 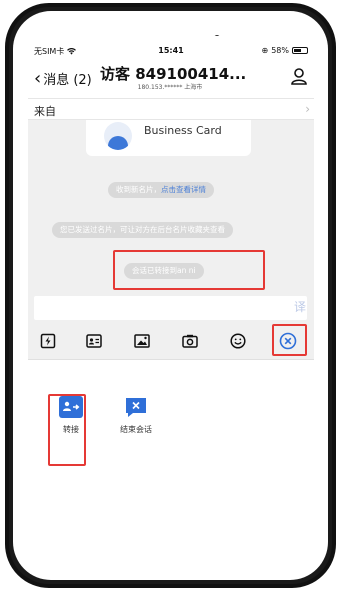 What do you see at coordinates (142, 341) in the screenshot?
I see `image-icon` at bounding box center [142, 341].